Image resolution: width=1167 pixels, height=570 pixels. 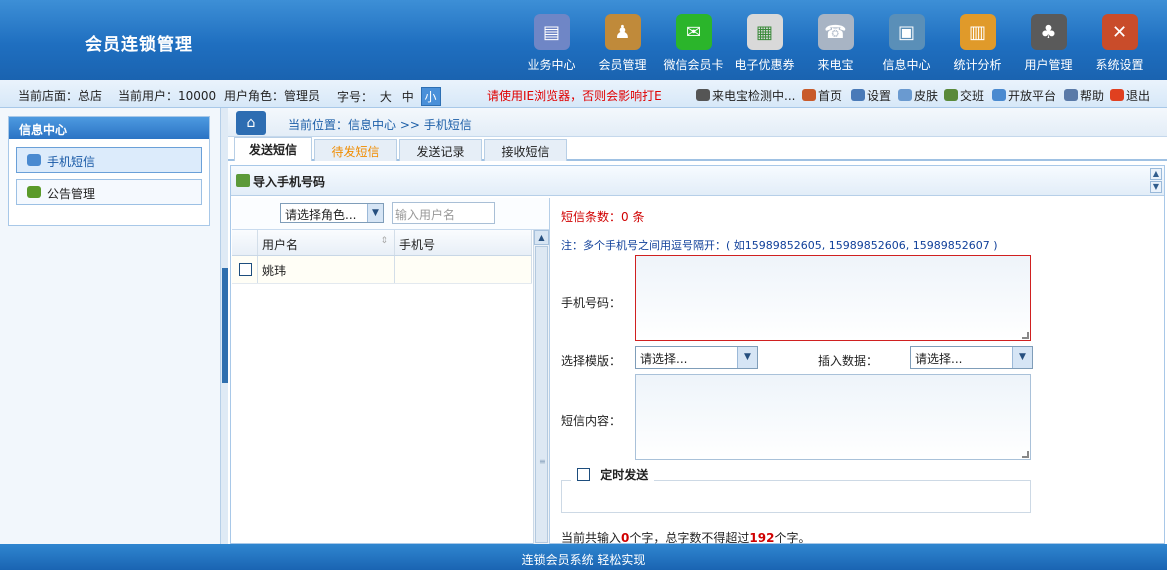 I want to click on breadcrumb-bar: ⌂ 当前位置：信息中心 >> 手机短信, so click(x=697, y=122).